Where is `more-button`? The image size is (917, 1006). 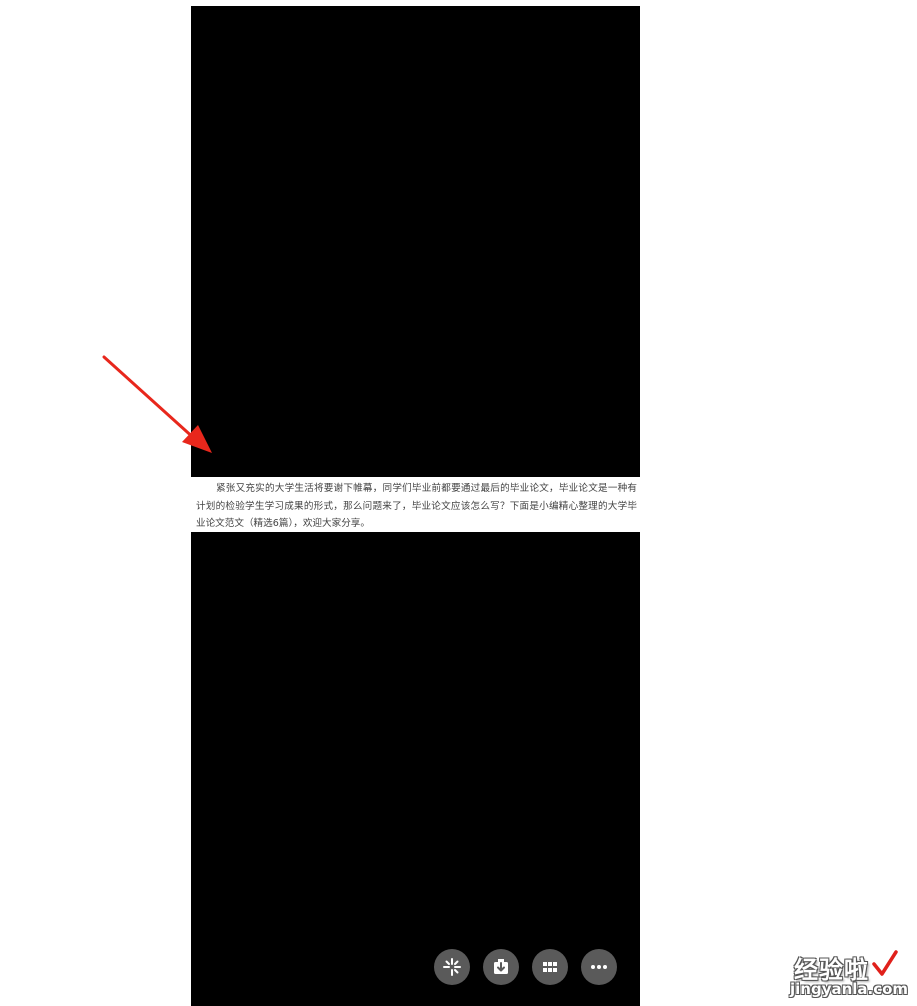
more-button is located at coordinates (599, 967).